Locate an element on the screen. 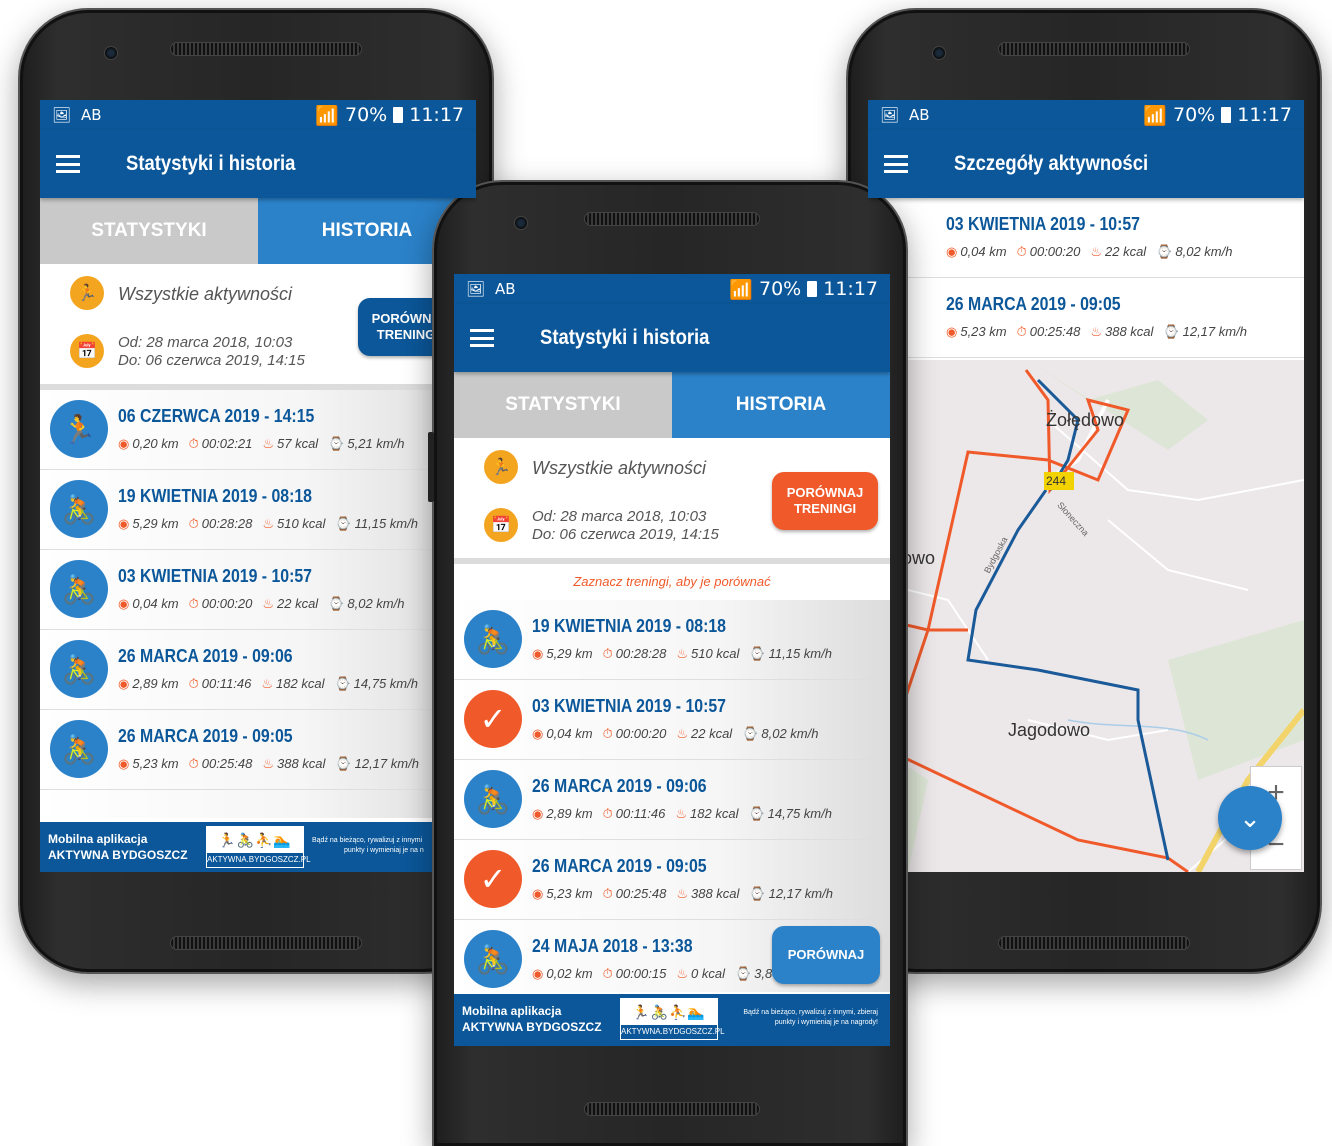  clock: 11:17 is located at coordinates (1264, 115).